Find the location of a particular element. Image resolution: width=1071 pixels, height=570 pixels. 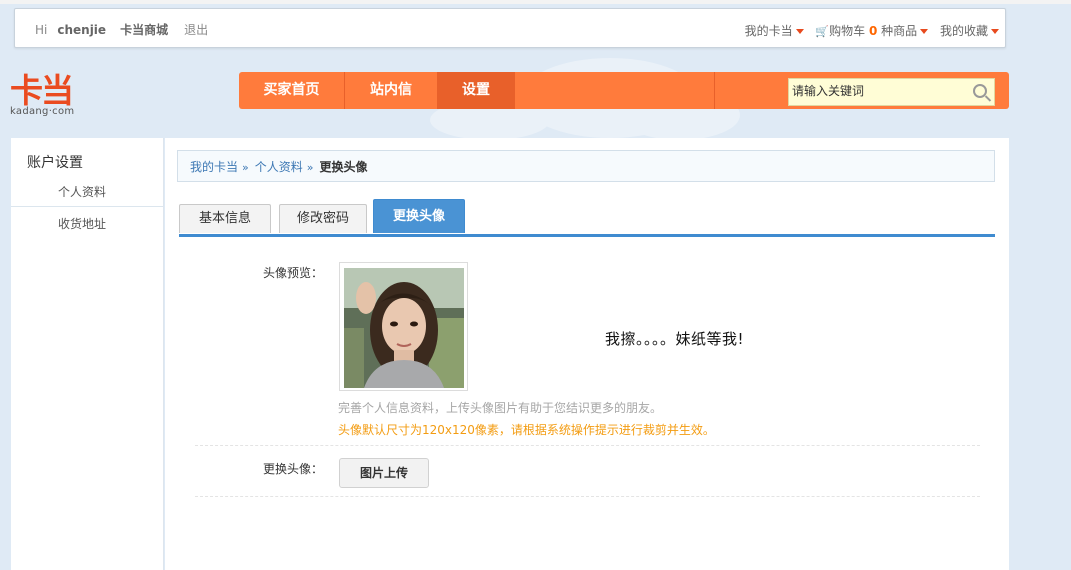

nav-messages: 站内信 is located at coordinates (391, 90).